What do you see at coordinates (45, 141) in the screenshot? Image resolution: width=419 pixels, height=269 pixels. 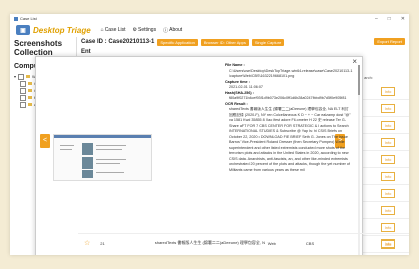 I see `prev-button: <` at bounding box center [45, 141].